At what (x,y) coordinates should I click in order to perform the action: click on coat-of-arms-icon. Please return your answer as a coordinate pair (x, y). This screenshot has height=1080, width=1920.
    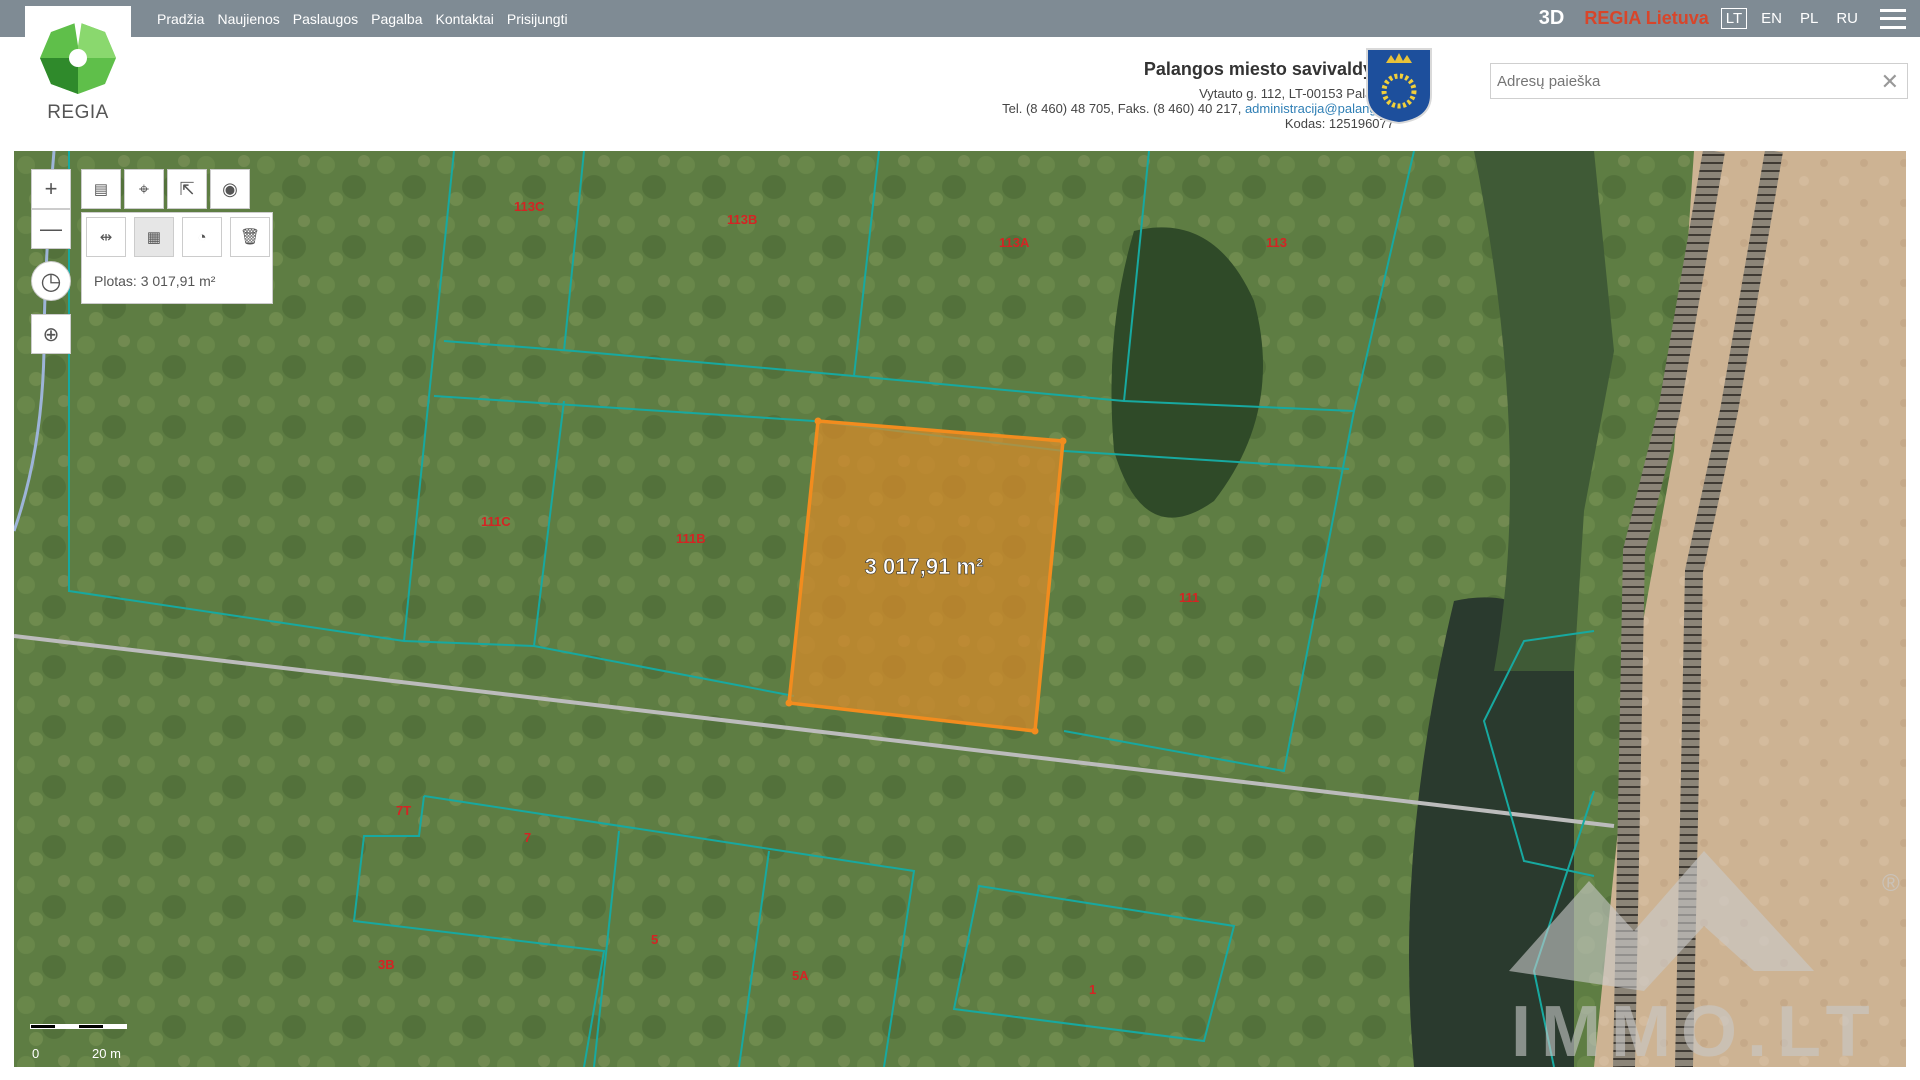
    Looking at the image, I should click on (1399, 86).